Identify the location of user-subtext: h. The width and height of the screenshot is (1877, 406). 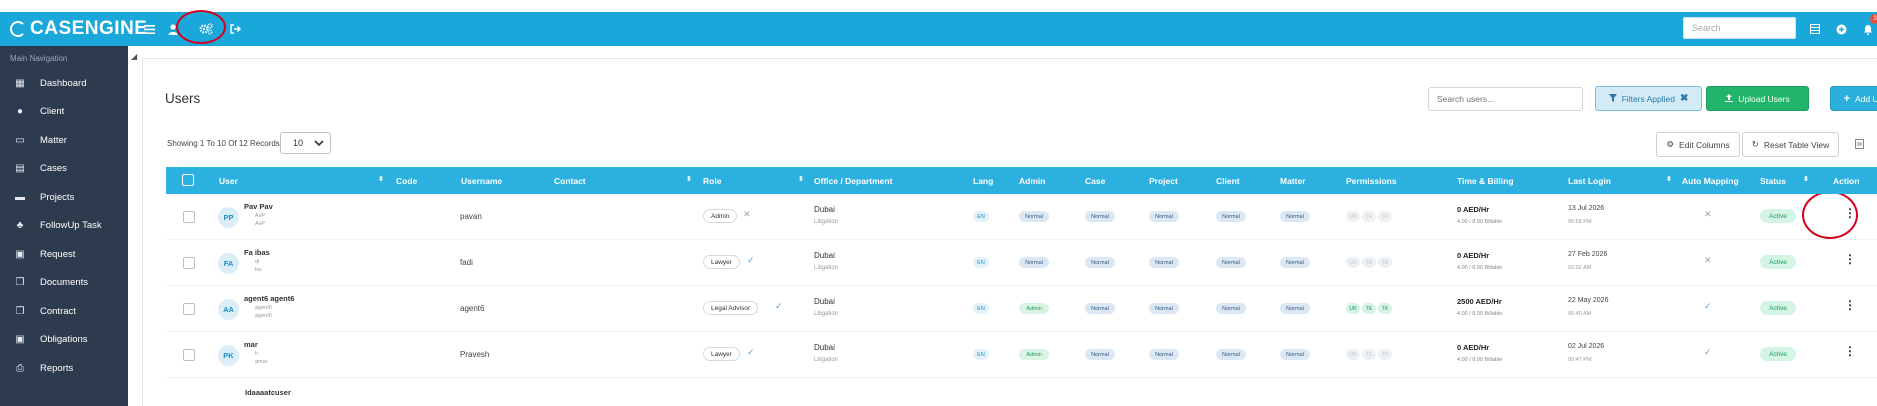
(257, 354).